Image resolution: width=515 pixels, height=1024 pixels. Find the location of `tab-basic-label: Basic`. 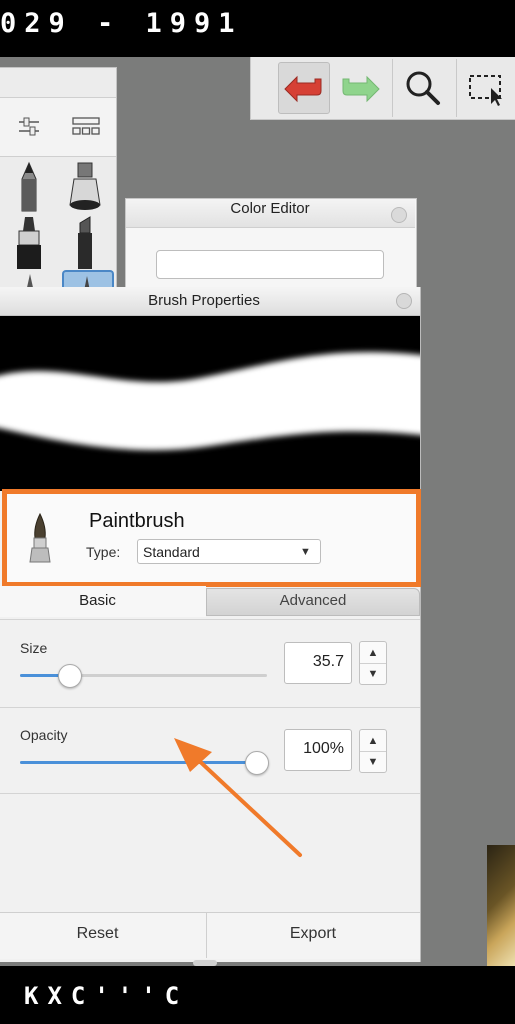

tab-basic-label: Basic is located at coordinates (97, 600).